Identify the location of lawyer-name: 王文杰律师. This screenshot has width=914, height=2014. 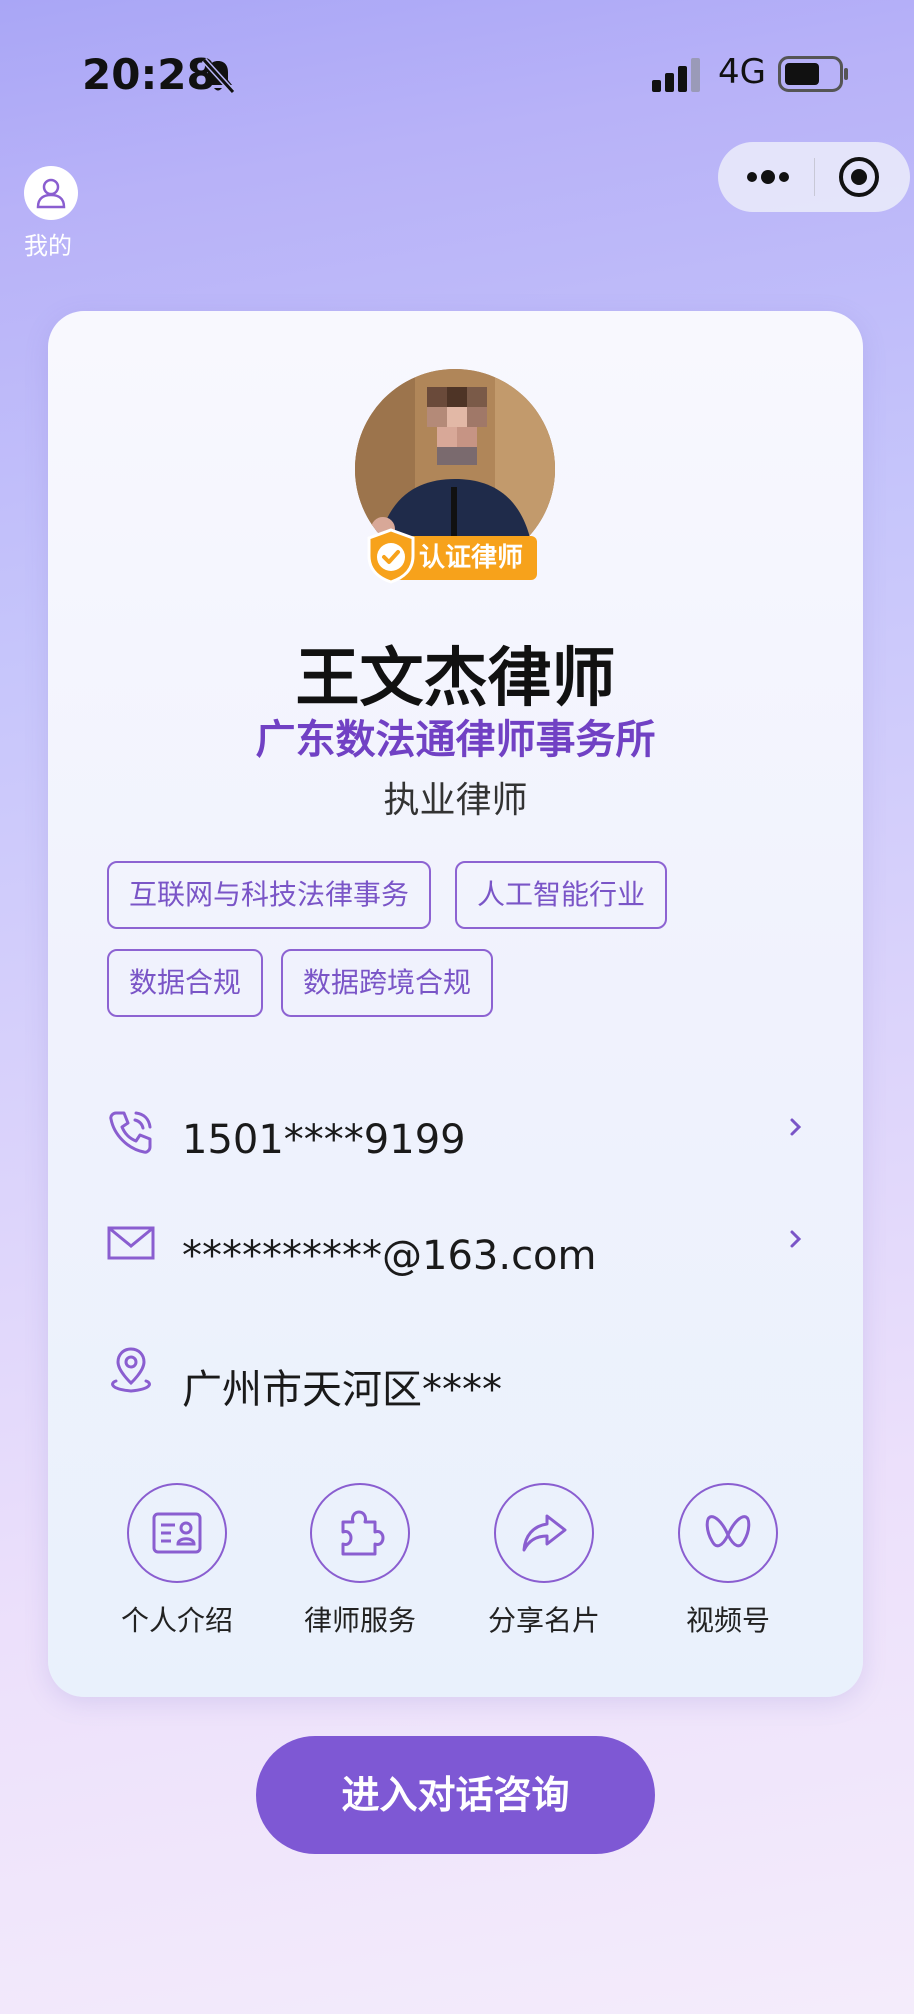
(455, 679).